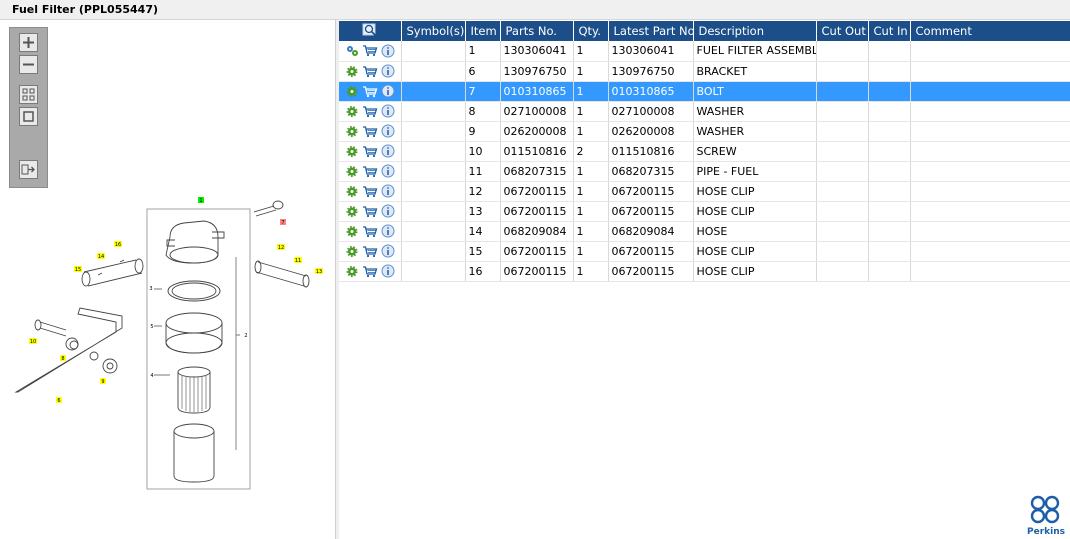 The width and height of the screenshot is (1070, 539). I want to click on column-header-actions, so click(370, 31).